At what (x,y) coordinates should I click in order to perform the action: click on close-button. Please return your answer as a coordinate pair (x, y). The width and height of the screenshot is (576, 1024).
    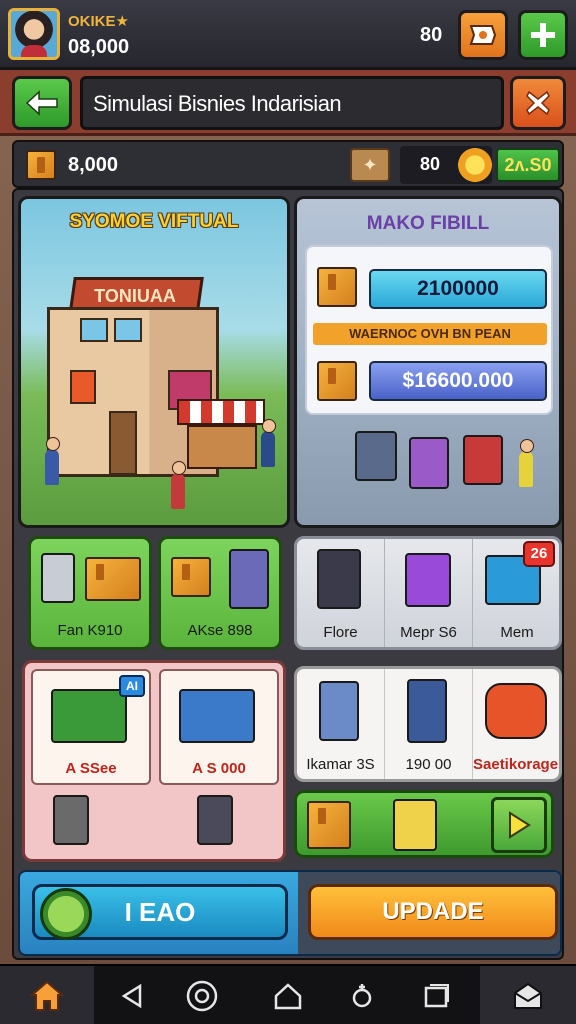
    Looking at the image, I should click on (538, 103).